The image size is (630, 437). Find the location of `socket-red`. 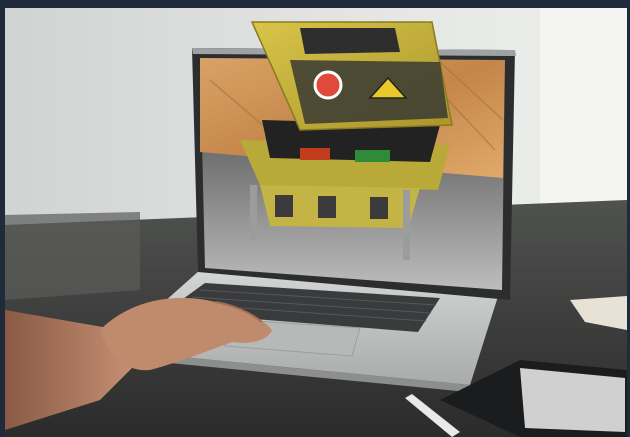

socket-red is located at coordinates (315, 154).